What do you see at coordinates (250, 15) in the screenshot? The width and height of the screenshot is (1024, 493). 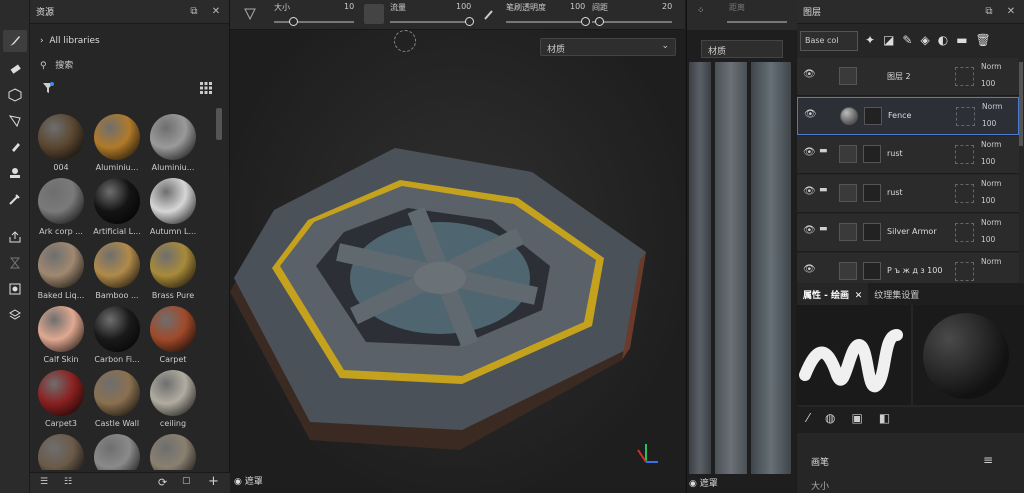 I see `symmetry-icon` at bounding box center [250, 15].